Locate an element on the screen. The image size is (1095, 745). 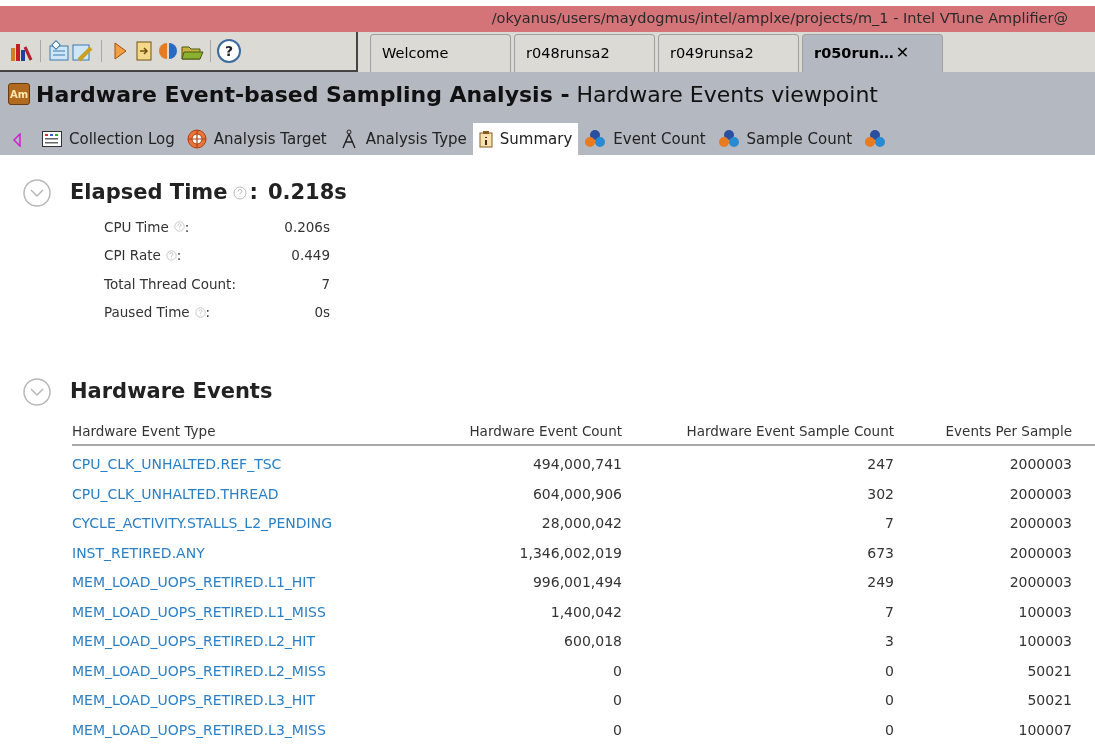
metric-value: 0.449 is located at coordinates (310, 256).